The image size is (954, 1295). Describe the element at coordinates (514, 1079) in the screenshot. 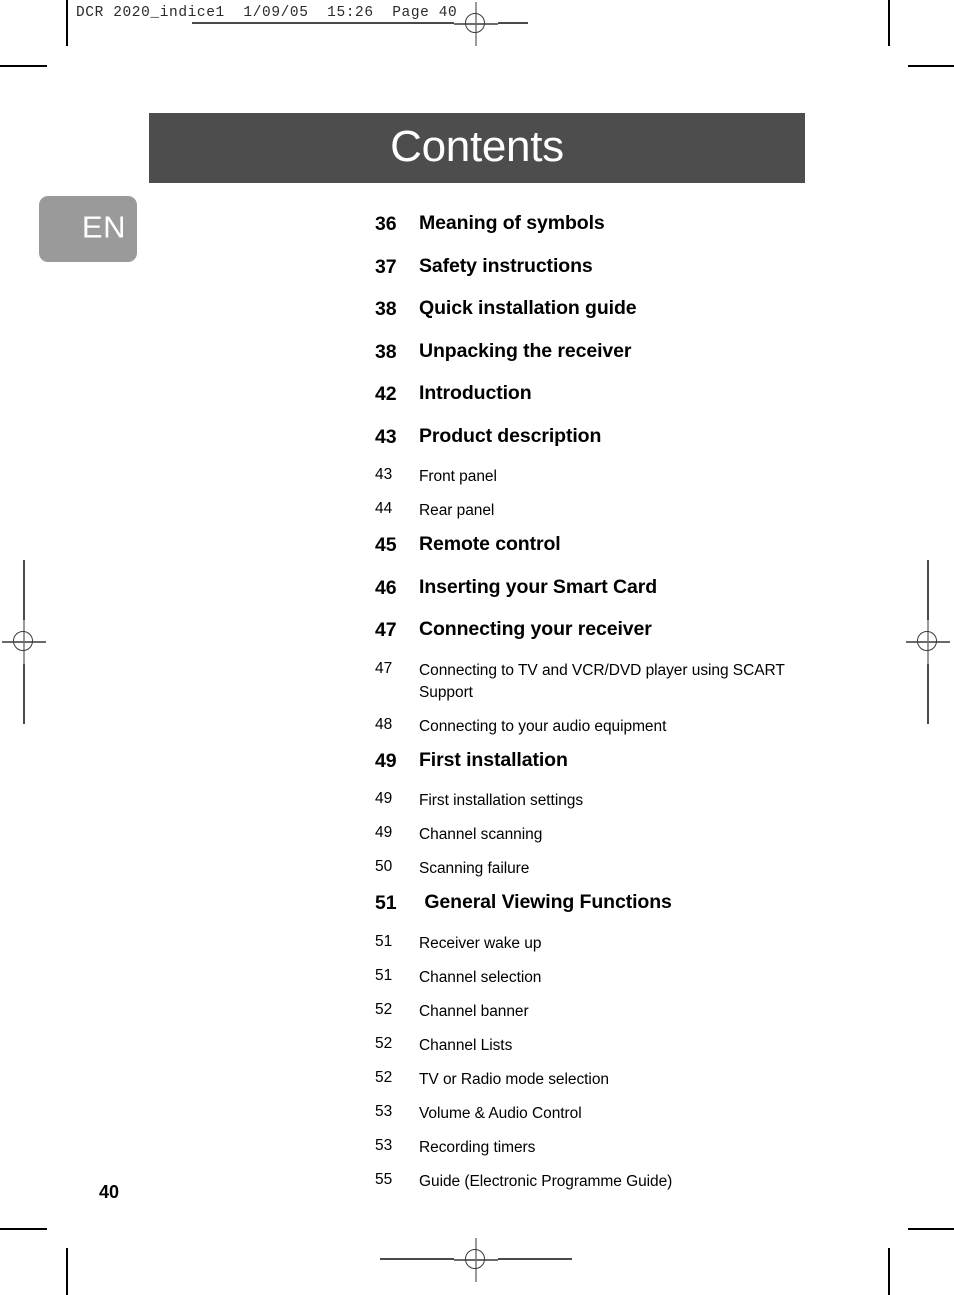

I see `toc-entry-label: TV or Radio mode selection` at that location.